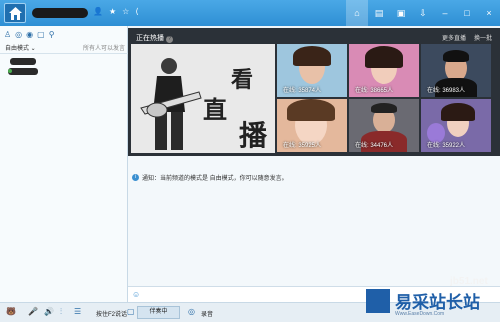  I want to click on watermark-brand: 易采站长站, so click(437, 302).